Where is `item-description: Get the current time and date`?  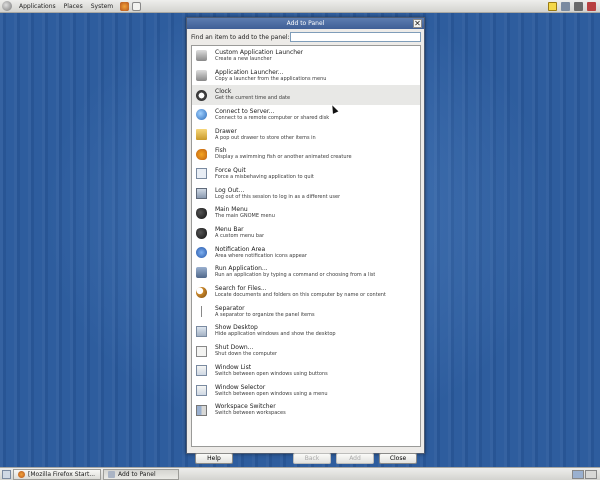 item-description: Get the current time and date is located at coordinates (253, 98).